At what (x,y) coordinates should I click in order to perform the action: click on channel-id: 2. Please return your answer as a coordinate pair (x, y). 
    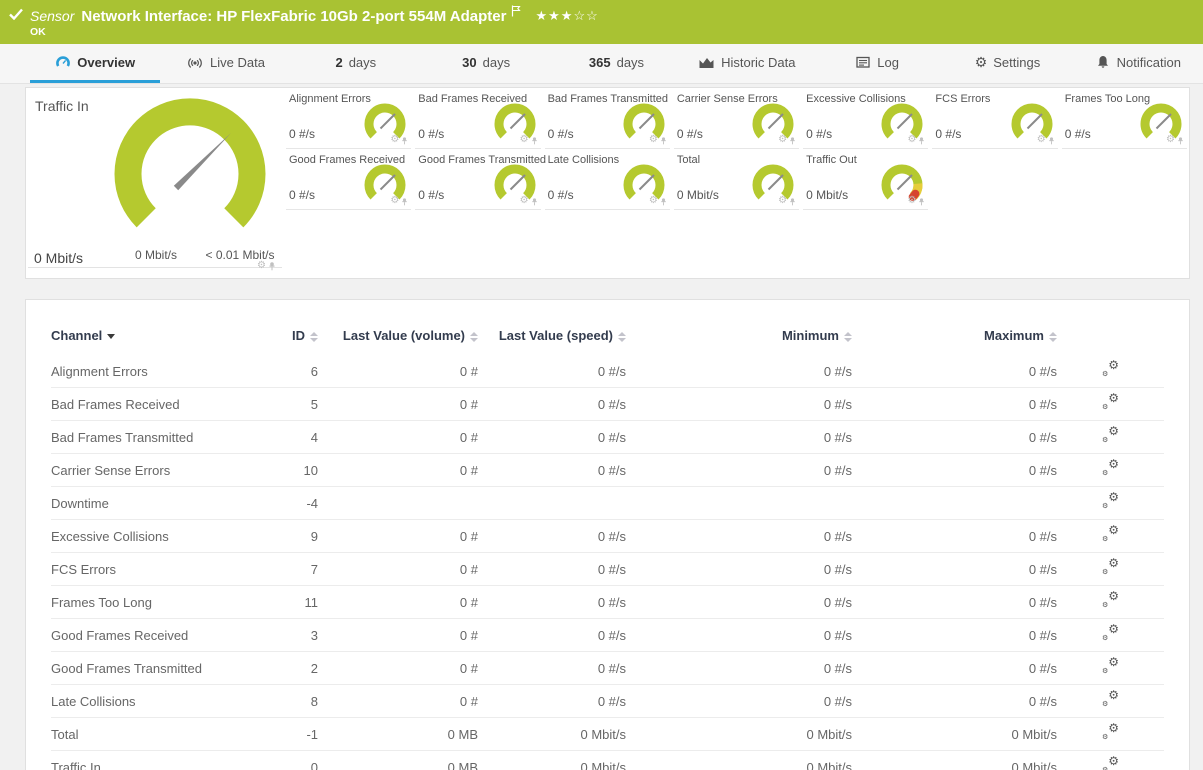
    Looking at the image, I should click on (287, 668).